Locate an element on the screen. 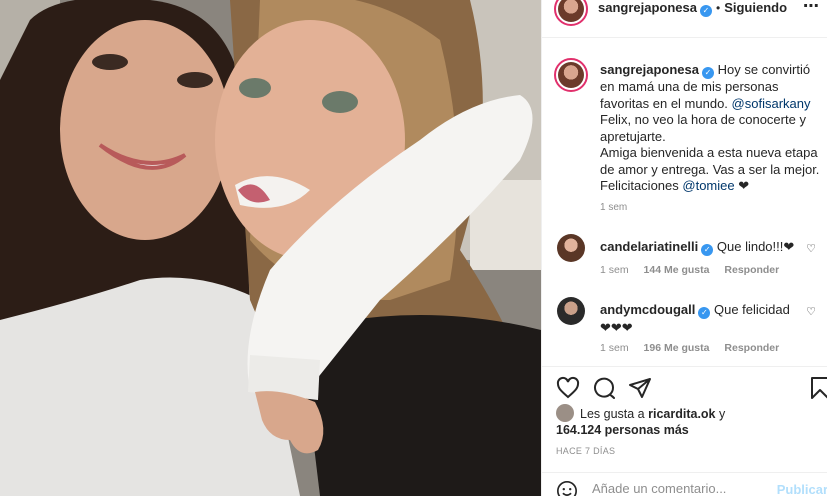 Image resolution: width=827 pixels, height=496 pixels. caption-username: sangrejaponesa is located at coordinates (649, 69).